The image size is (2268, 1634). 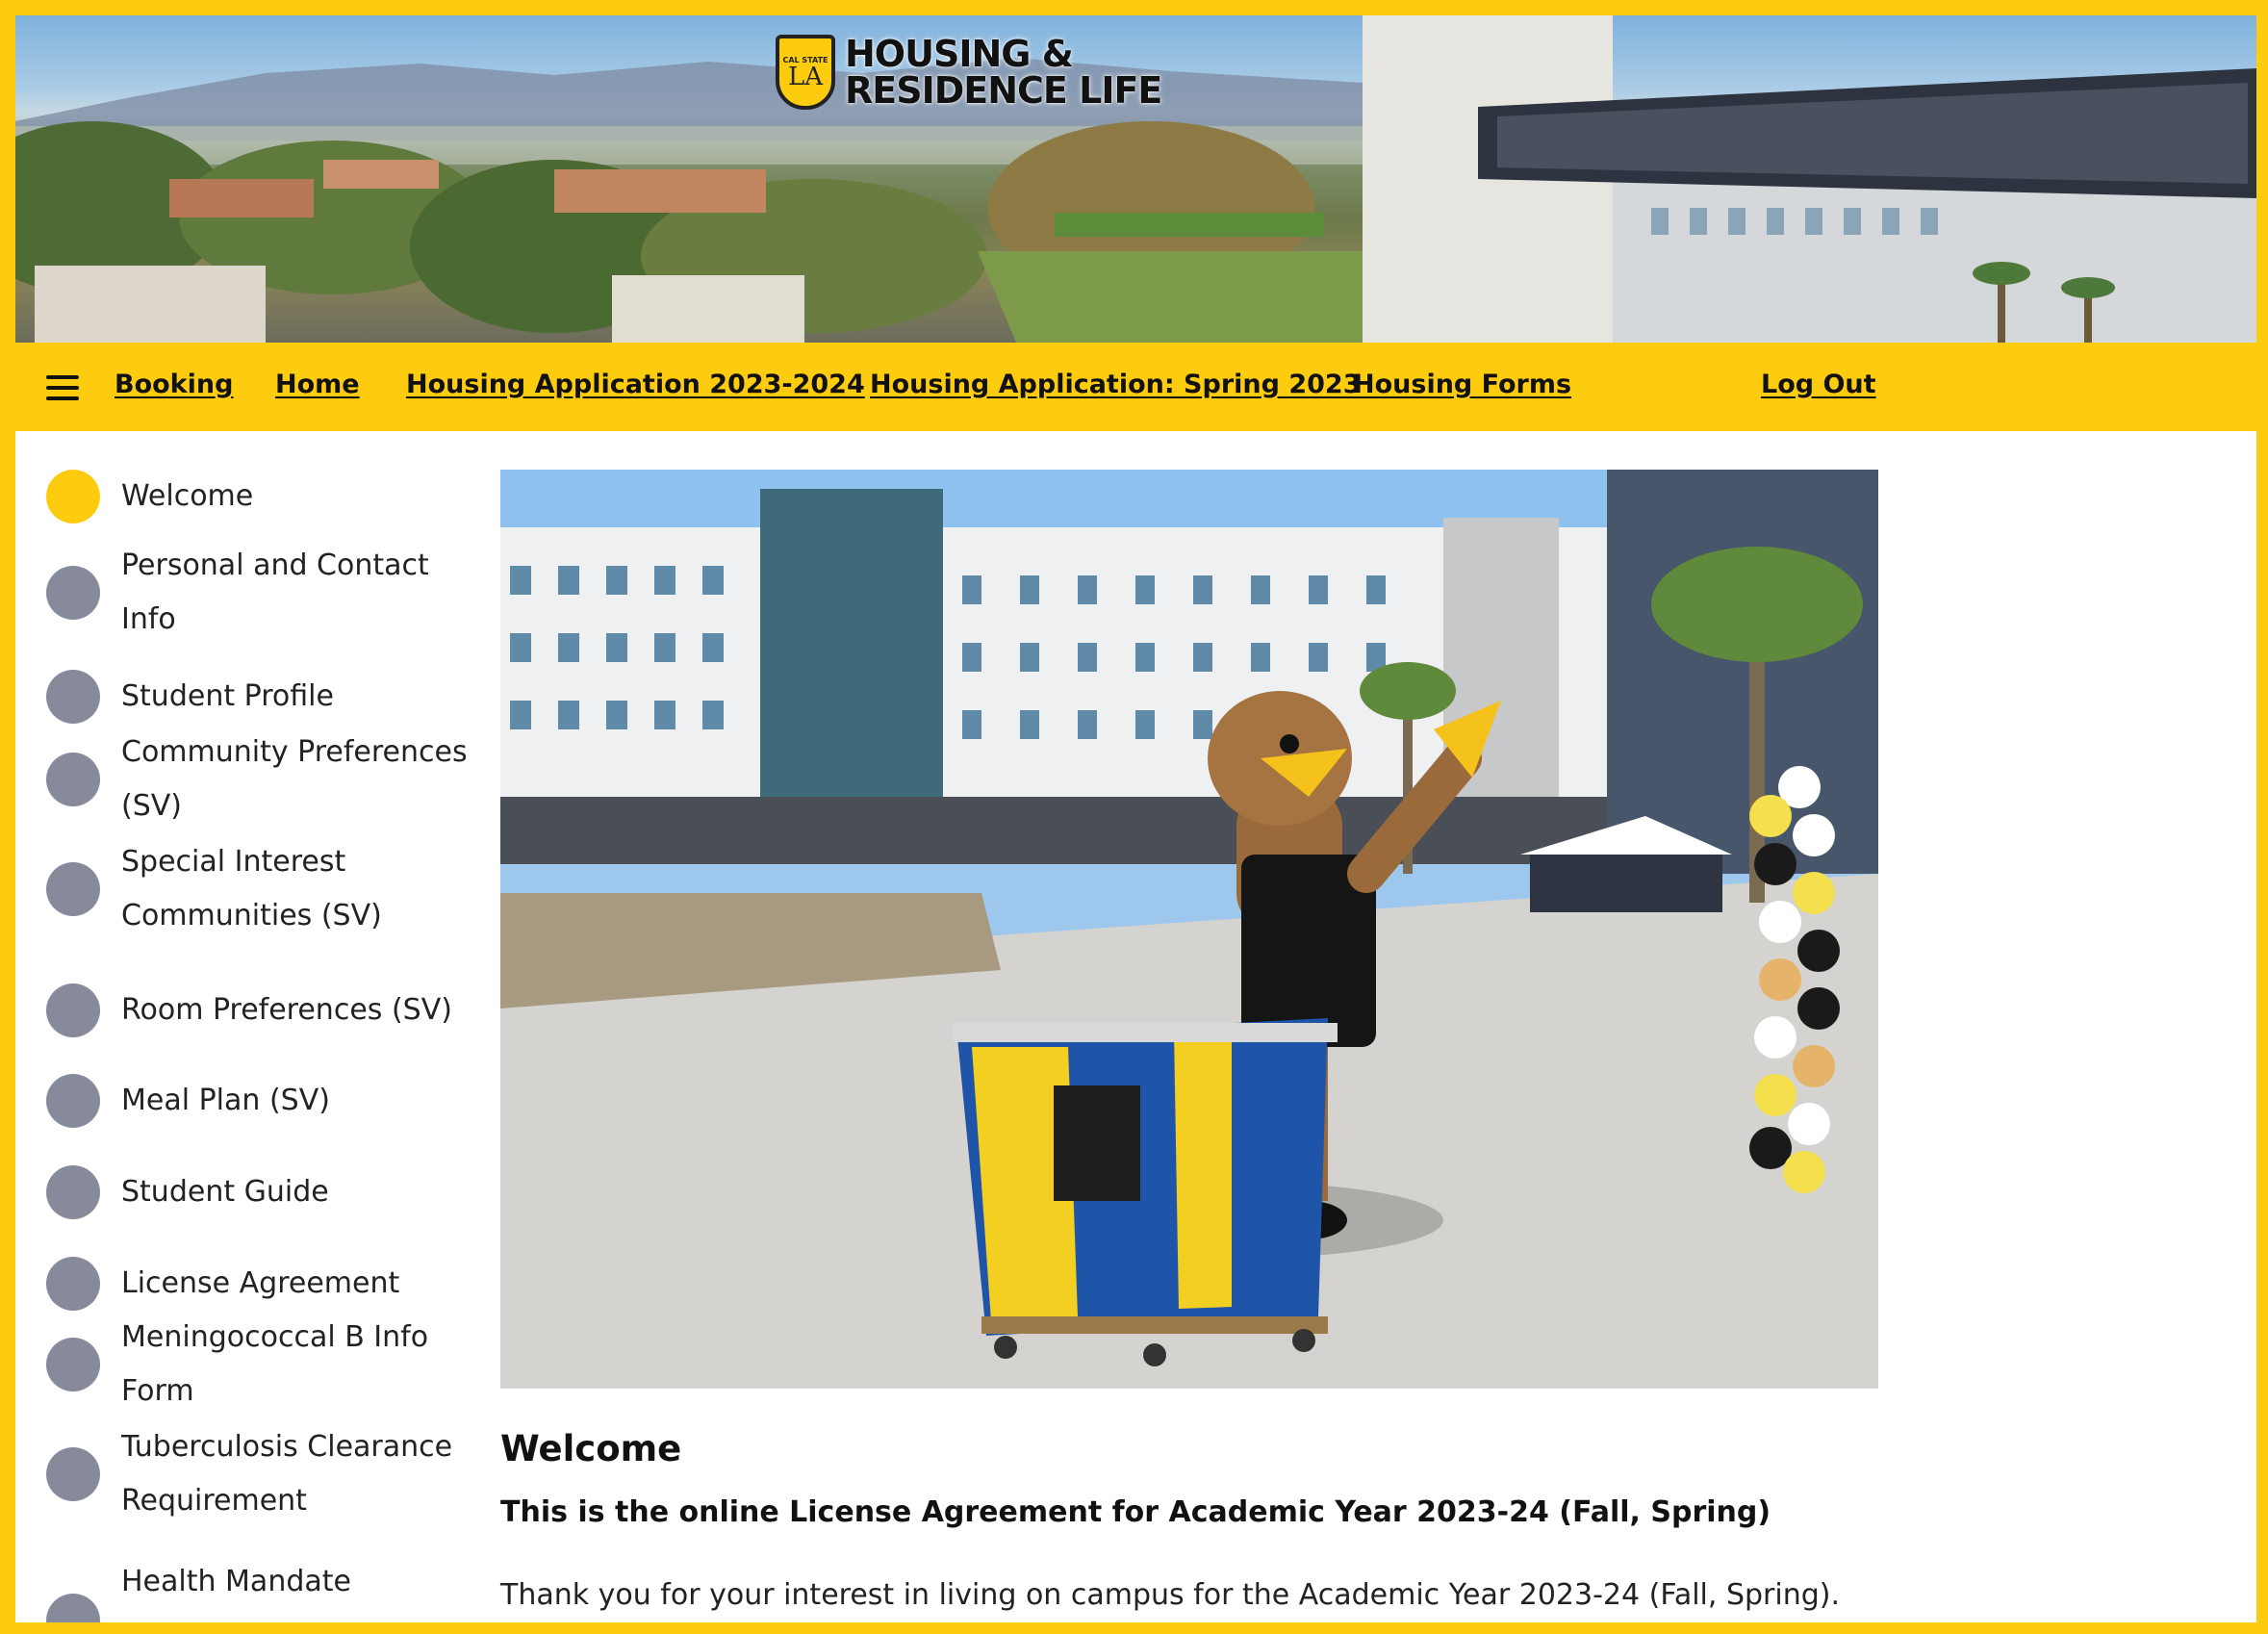 I want to click on step-label: Personal and Contact Info, so click(x=275, y=592).